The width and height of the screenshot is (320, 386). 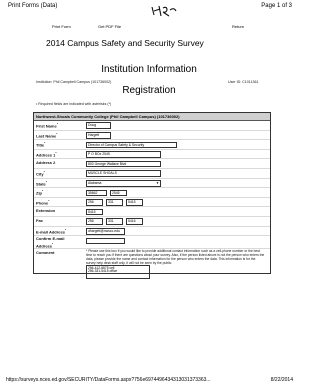 What do you see at coordinates (46, 154) in the screenshot?
I see `address1-label: Address 1*` at bounding box center [46, 154].